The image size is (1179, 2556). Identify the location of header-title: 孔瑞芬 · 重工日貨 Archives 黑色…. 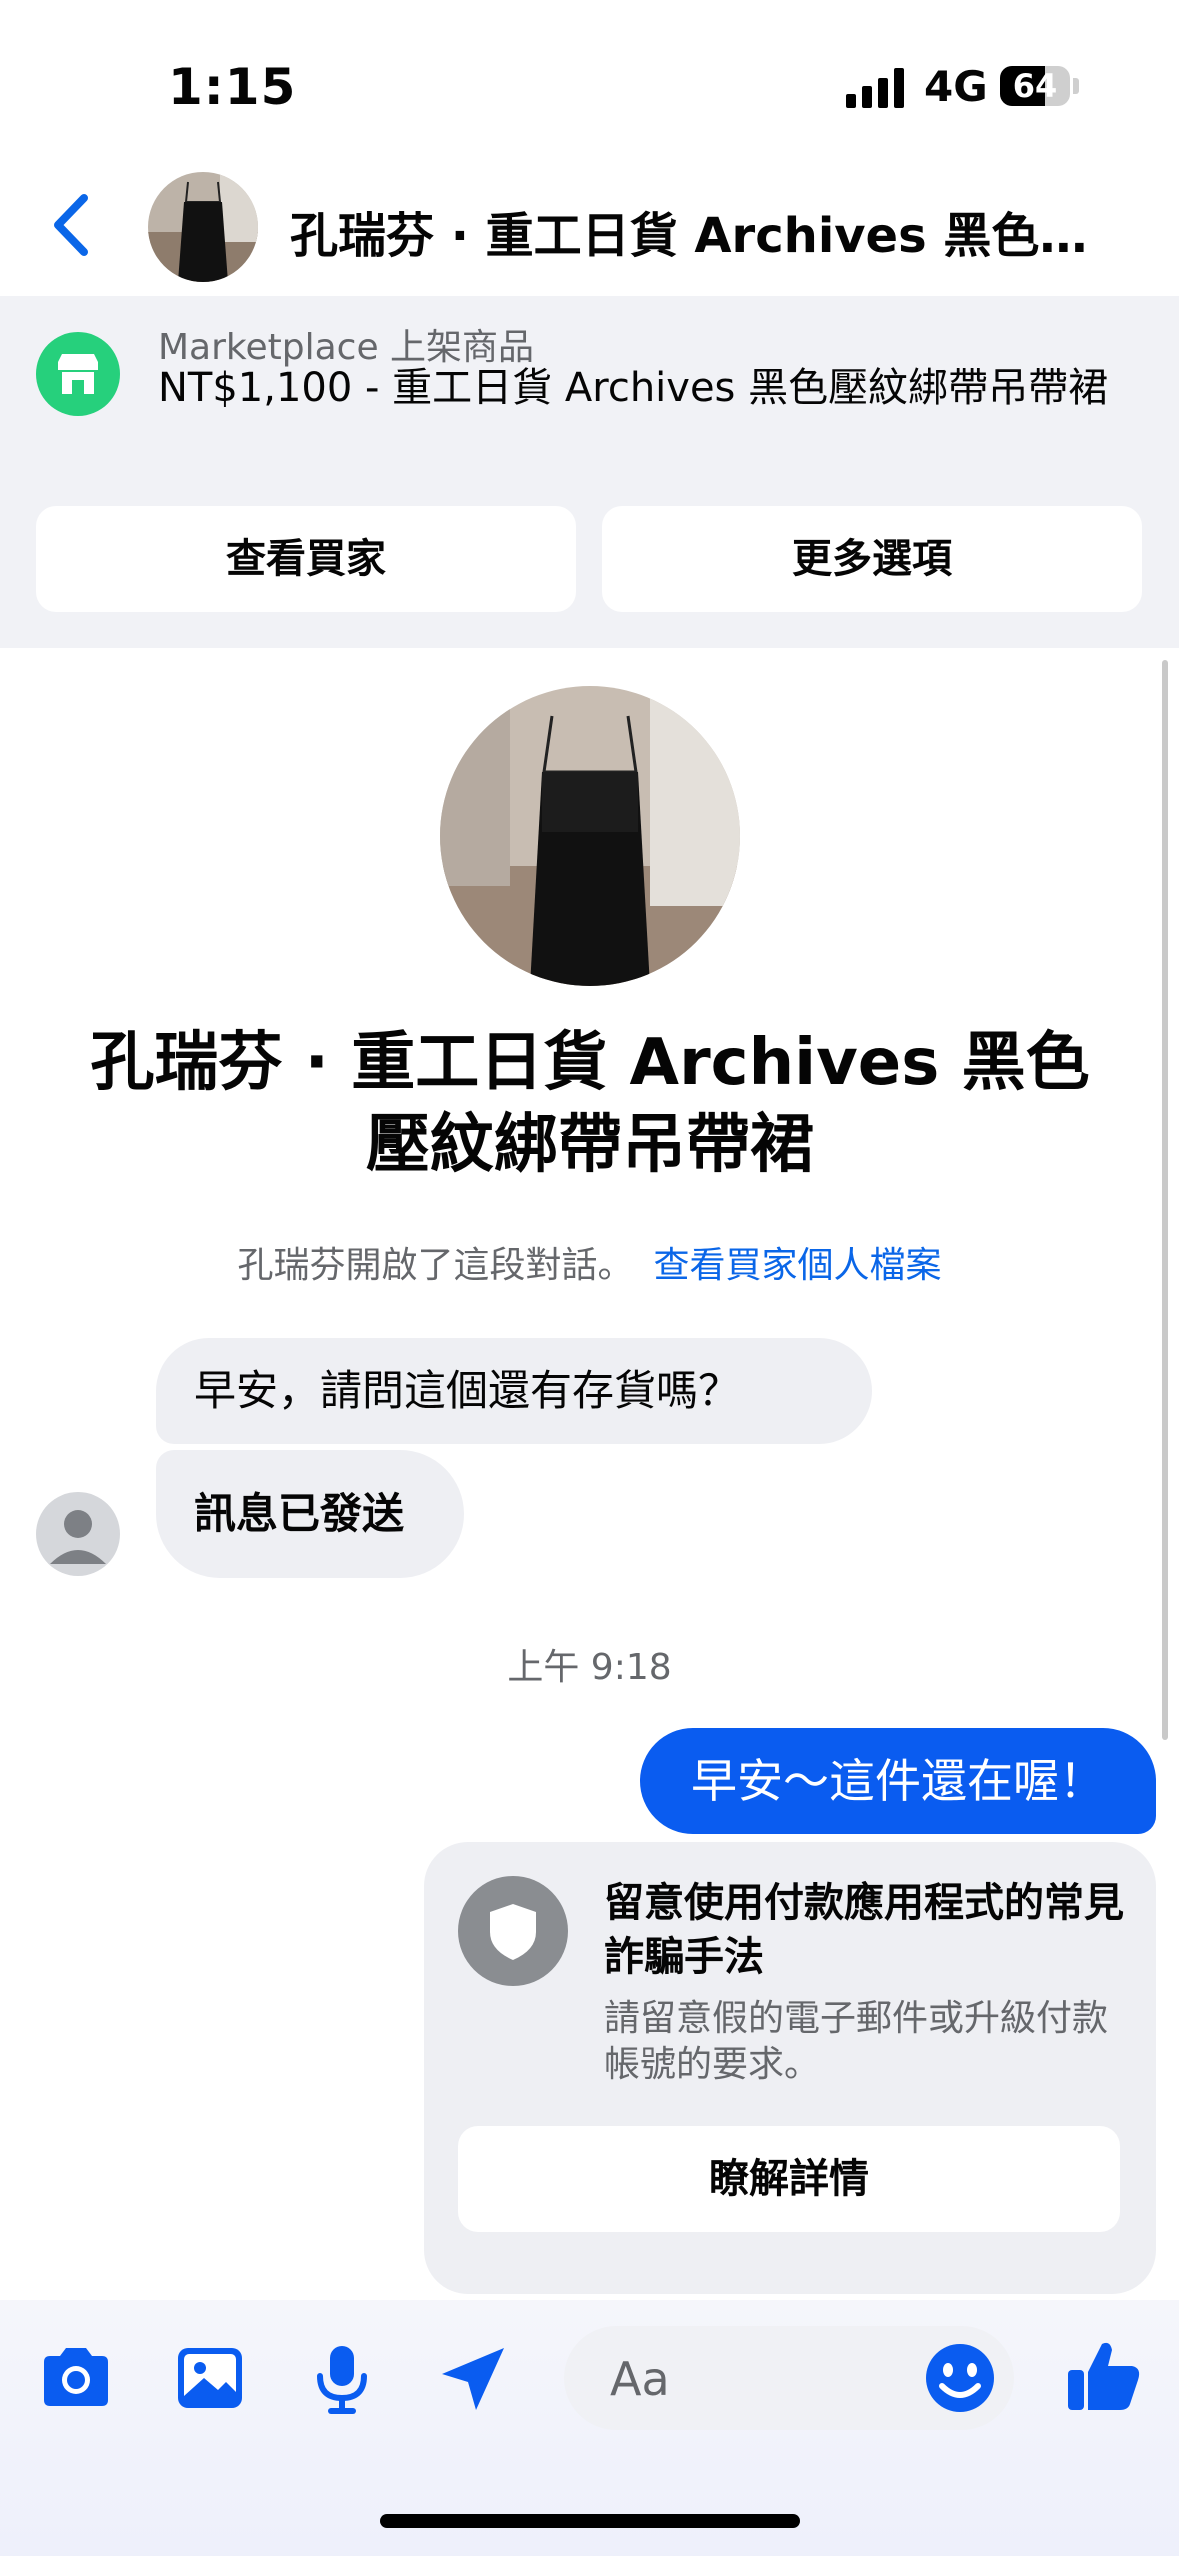
(710, 231).